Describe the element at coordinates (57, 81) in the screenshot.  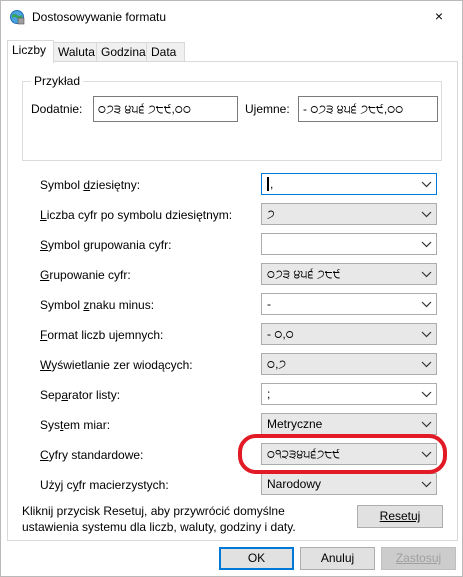
I see `example-legend: Przykład` at that location.